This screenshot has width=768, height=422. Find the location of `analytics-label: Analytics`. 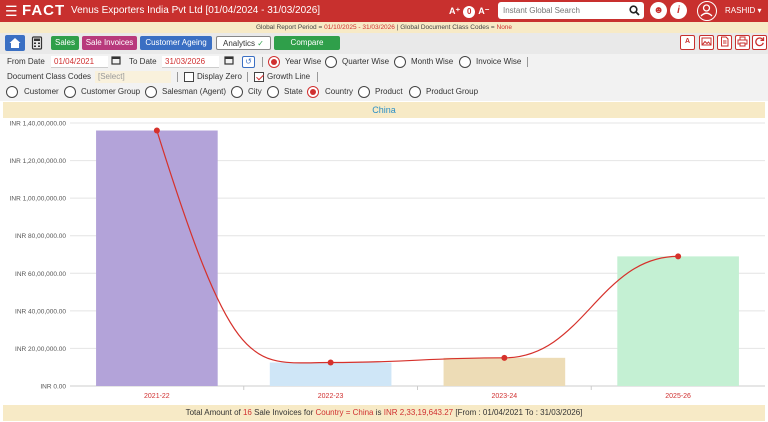

analytics-label: Analytics is located at coordinates (239, 43).